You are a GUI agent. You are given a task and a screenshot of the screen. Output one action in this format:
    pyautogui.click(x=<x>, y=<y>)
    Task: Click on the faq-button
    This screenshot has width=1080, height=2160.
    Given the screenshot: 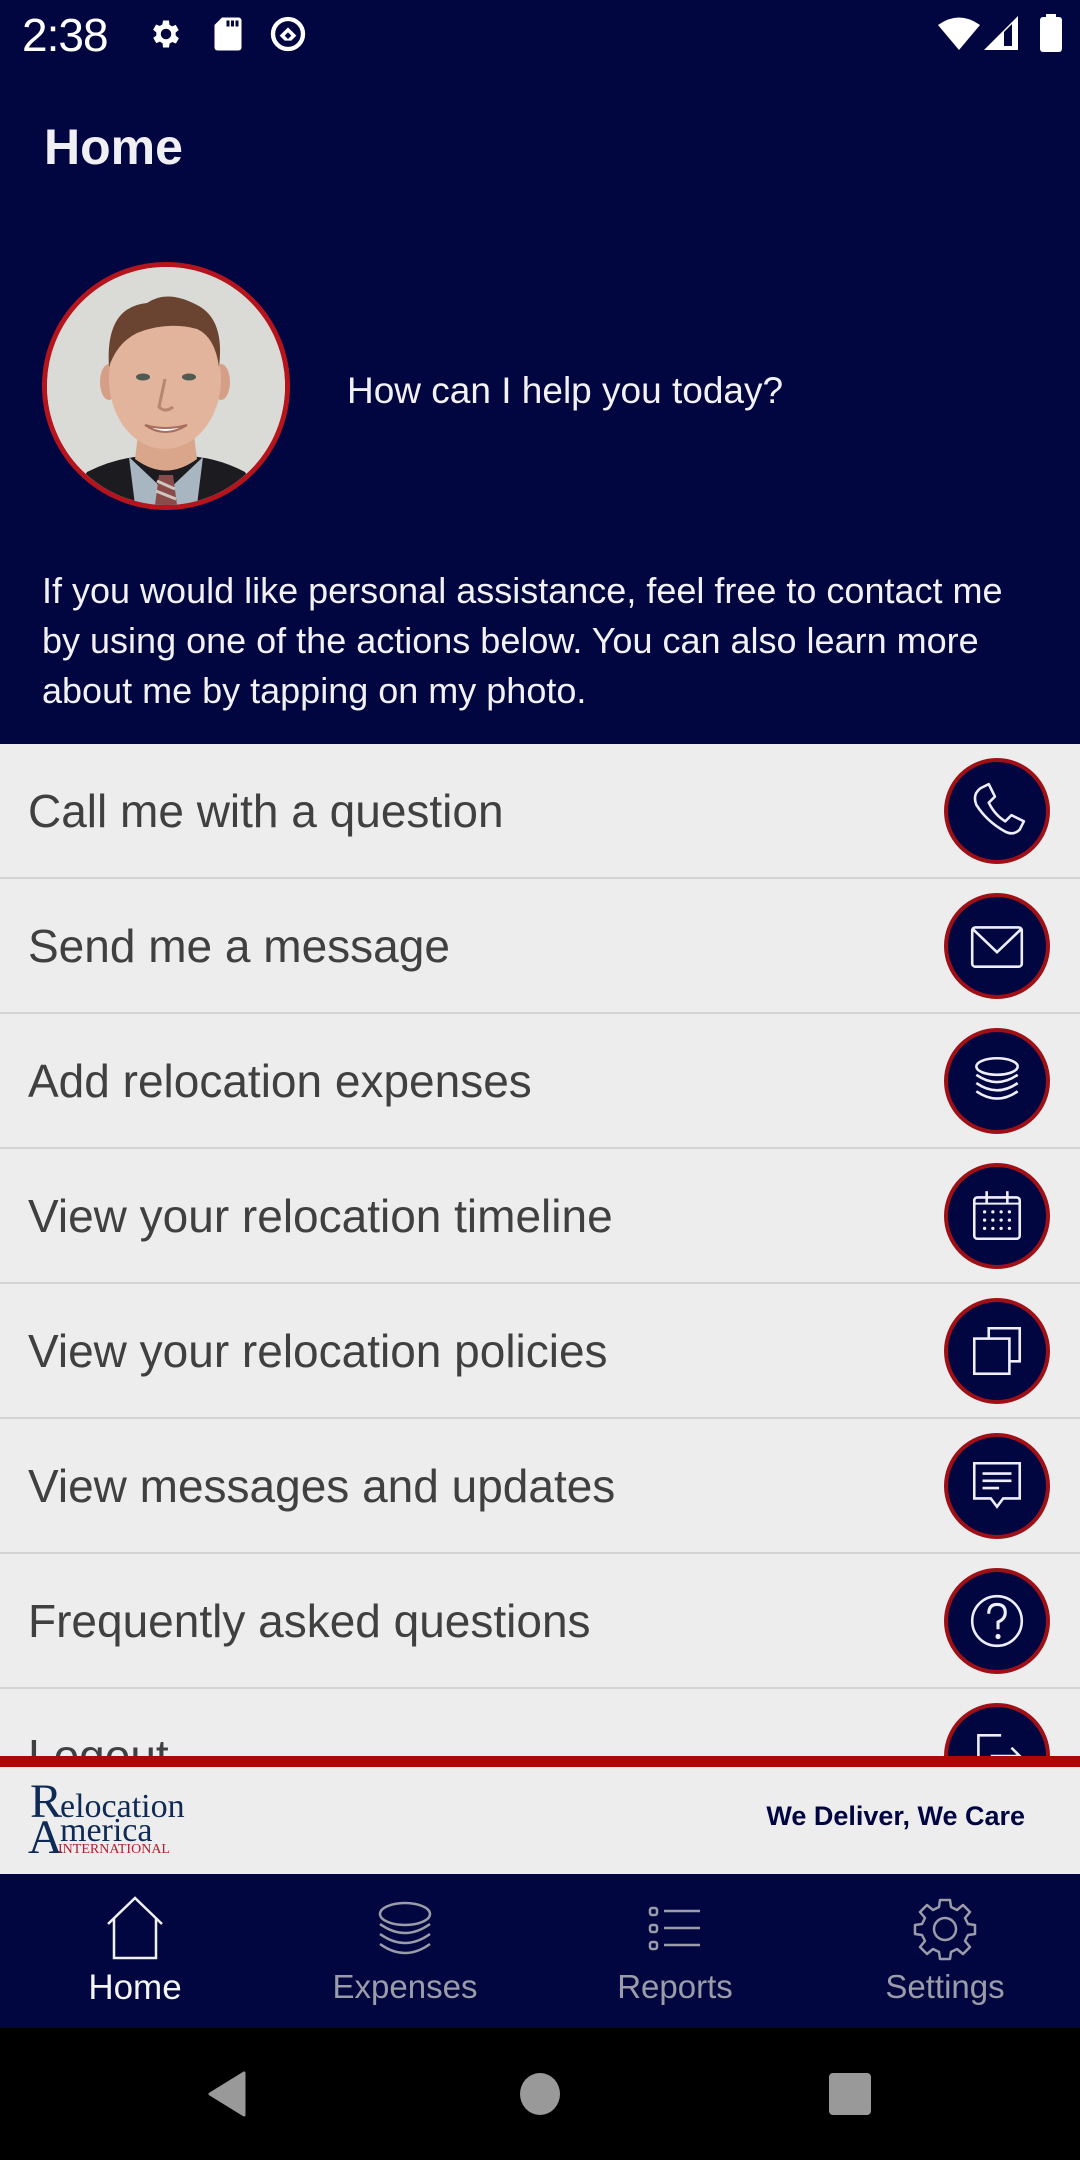 What is the action you would take?
    pyautogui.click(x=997, y=1620)
    